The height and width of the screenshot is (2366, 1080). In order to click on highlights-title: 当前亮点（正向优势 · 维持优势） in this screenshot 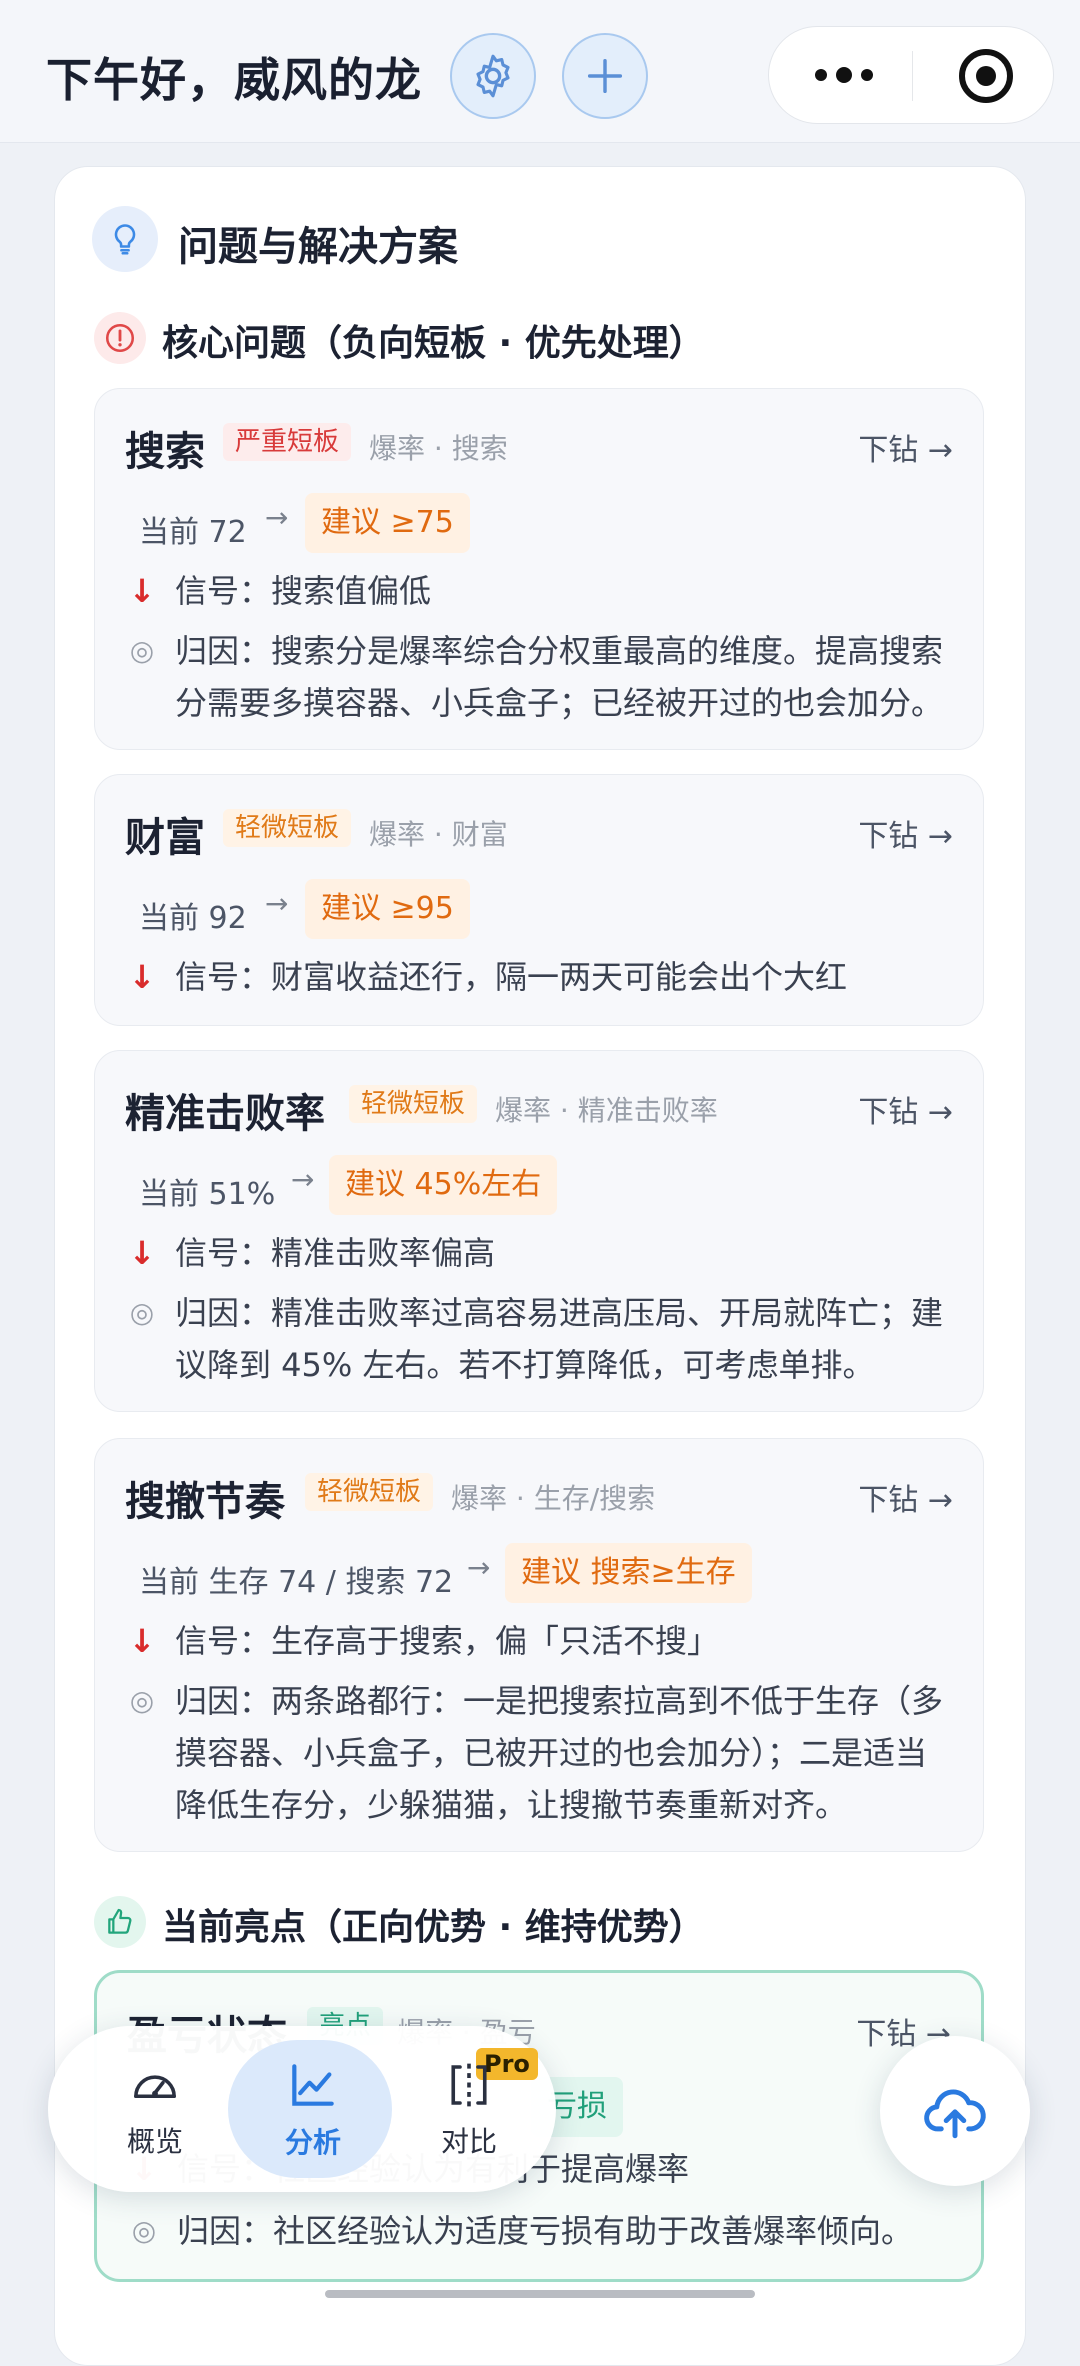, I will do `click(433, 1927)`.